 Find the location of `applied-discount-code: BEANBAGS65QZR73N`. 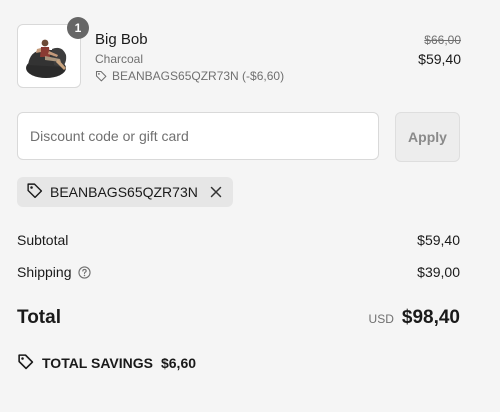

applied-discount-code: BEANBAGS65QZR73N is located at coordinates (124, 192).